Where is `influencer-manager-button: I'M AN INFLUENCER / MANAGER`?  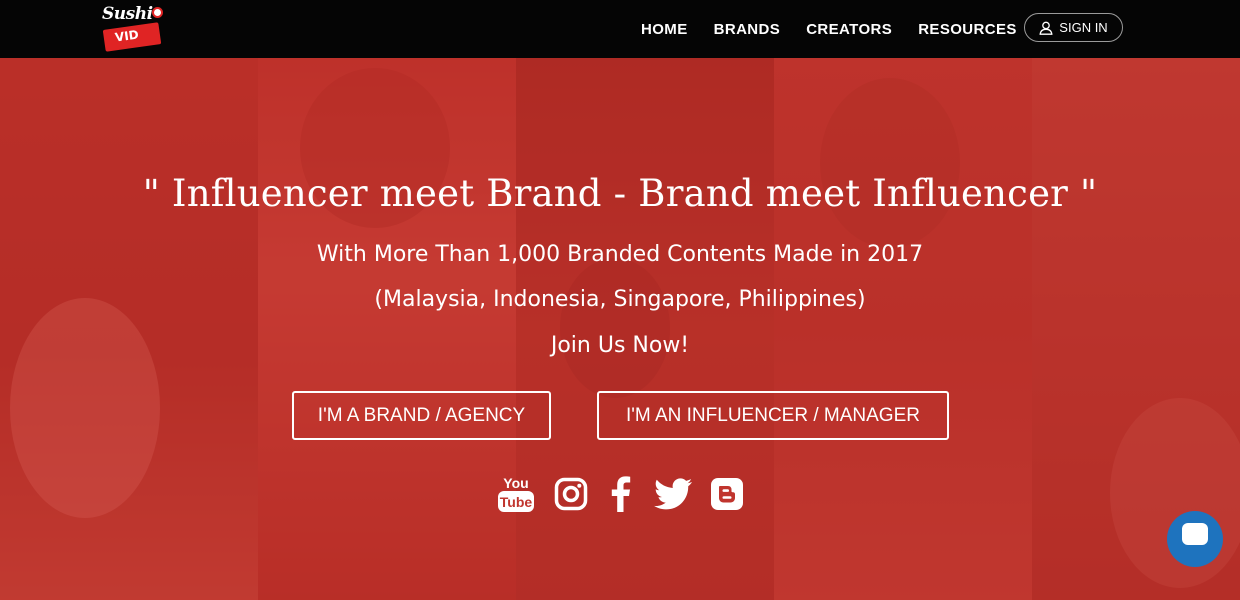 influencer-manager-button: I'M AN INFLUENCER / MANAGER is located at coordinates (773, 415).